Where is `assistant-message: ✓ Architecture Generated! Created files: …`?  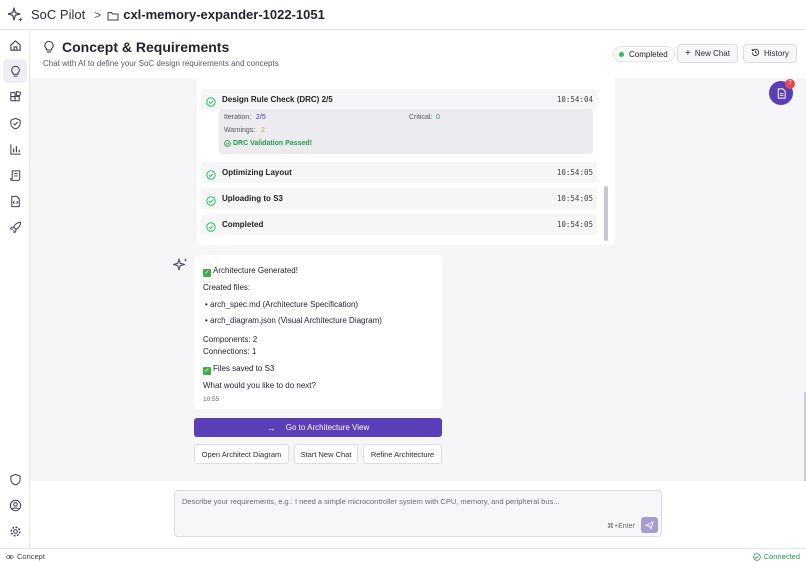
assistant-message: ✓ Architecture Generated! Created files: … is located at coordinates (318, 332).